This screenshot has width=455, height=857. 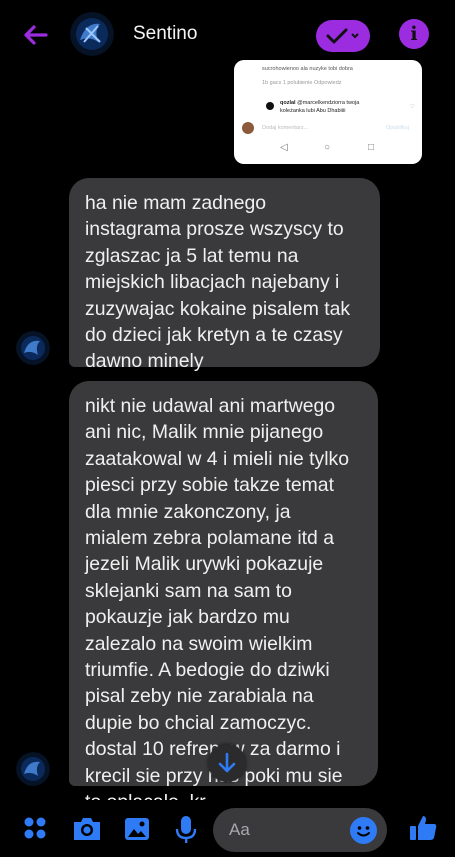 What do you see at coordinates (210, 406) in the screenshot?
I see `message-line: nikt nie udawal ani martwego` at bounding box center [210, 406].